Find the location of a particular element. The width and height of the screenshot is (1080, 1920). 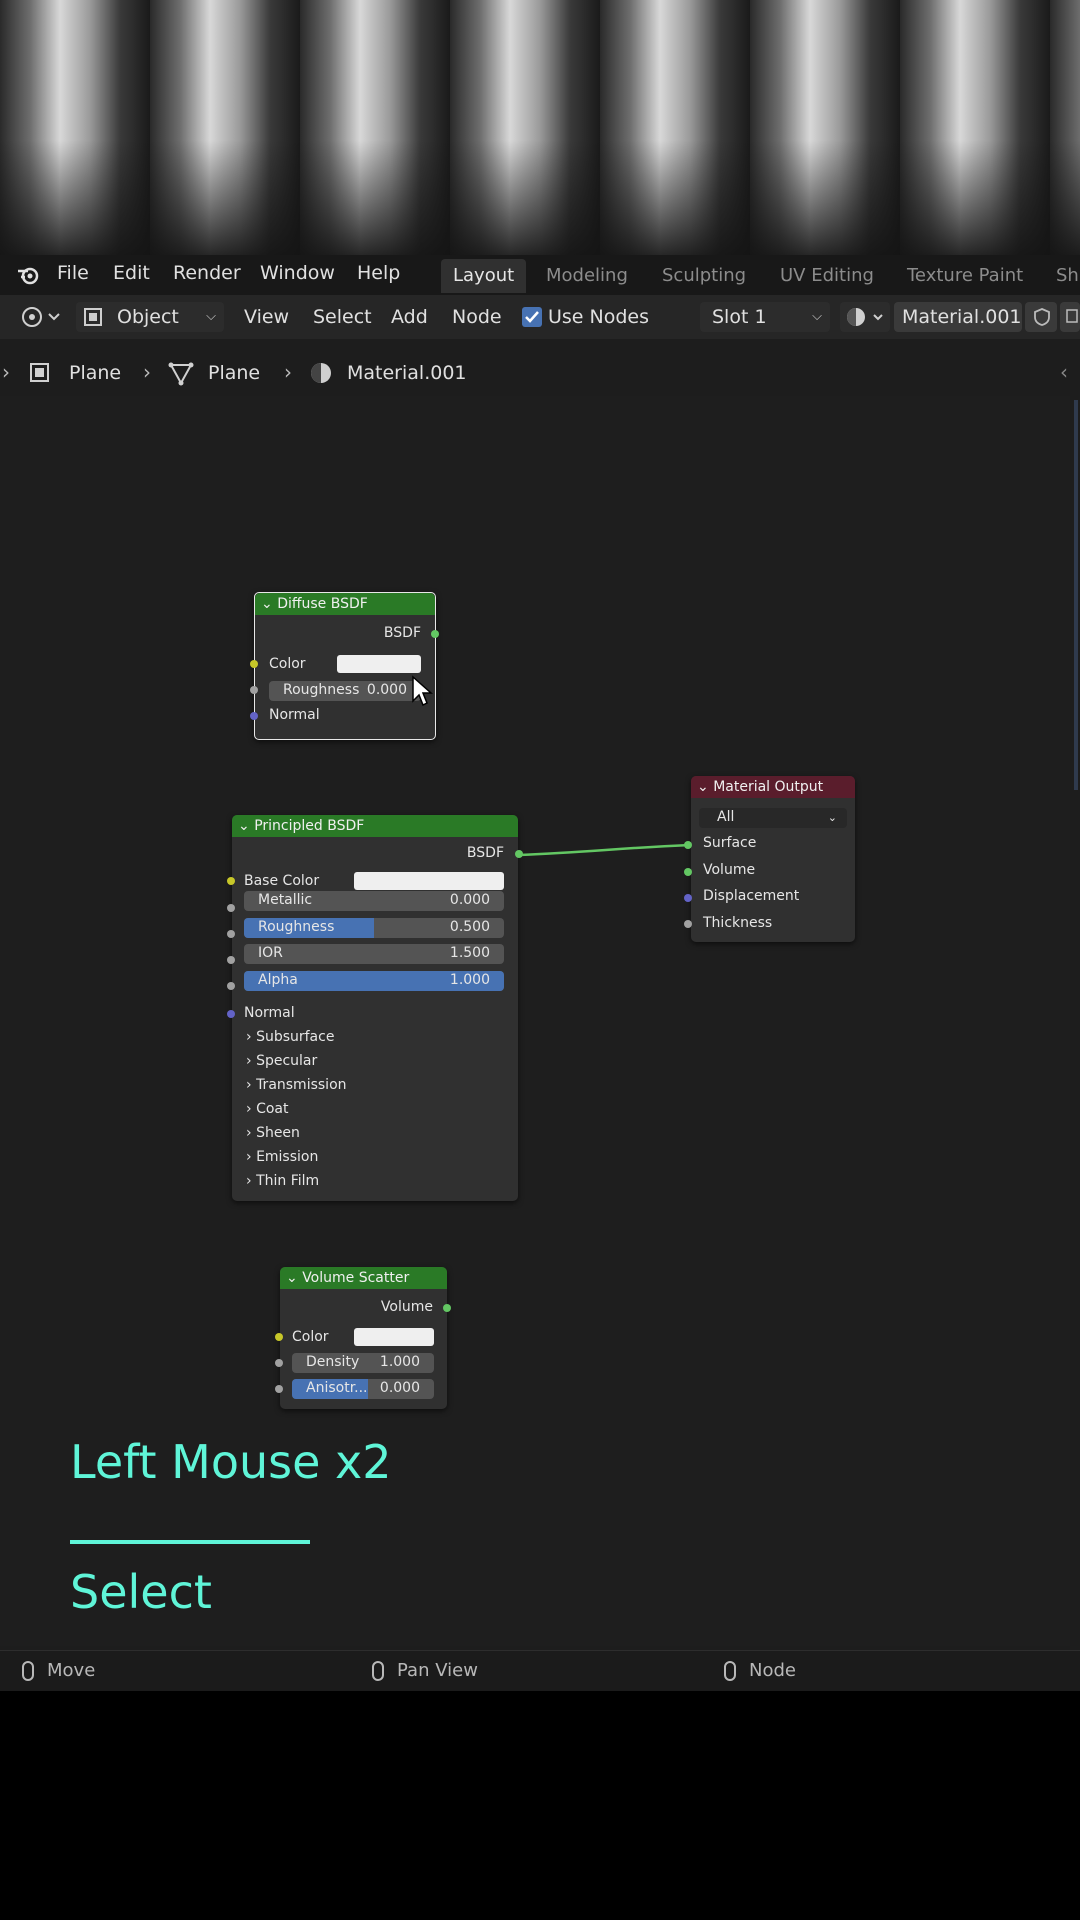

volume-input-socket is located at coordinates (688, 872).